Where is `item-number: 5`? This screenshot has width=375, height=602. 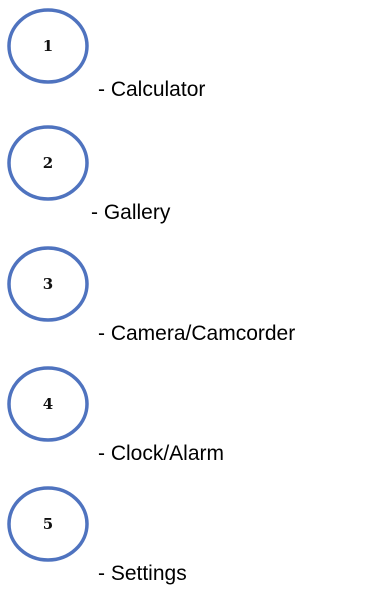
item-number: 5 is located at coordinates (48, 524).